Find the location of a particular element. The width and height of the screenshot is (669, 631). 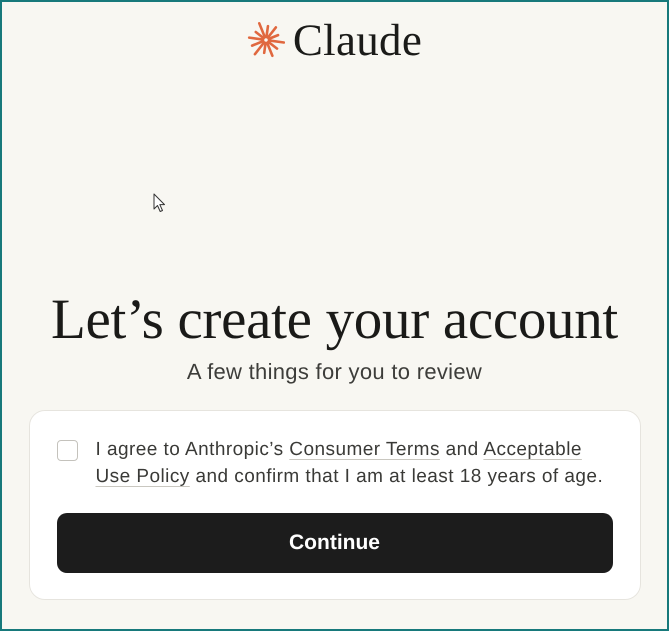

continue-button: Continue is located at coordinates (334, 543).